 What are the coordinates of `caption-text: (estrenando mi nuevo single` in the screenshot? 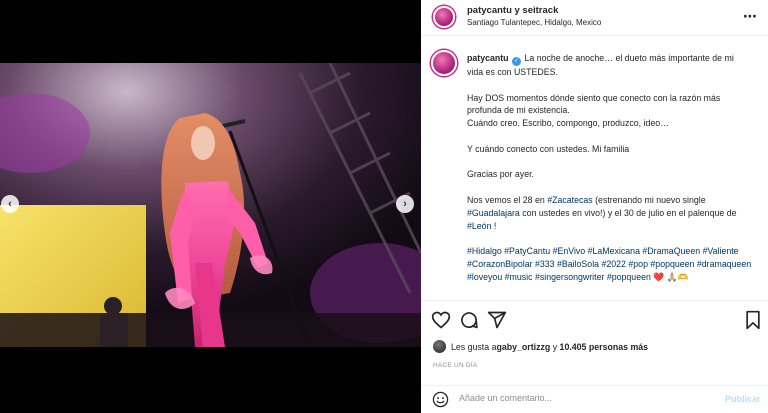 It's located at (649, 199).